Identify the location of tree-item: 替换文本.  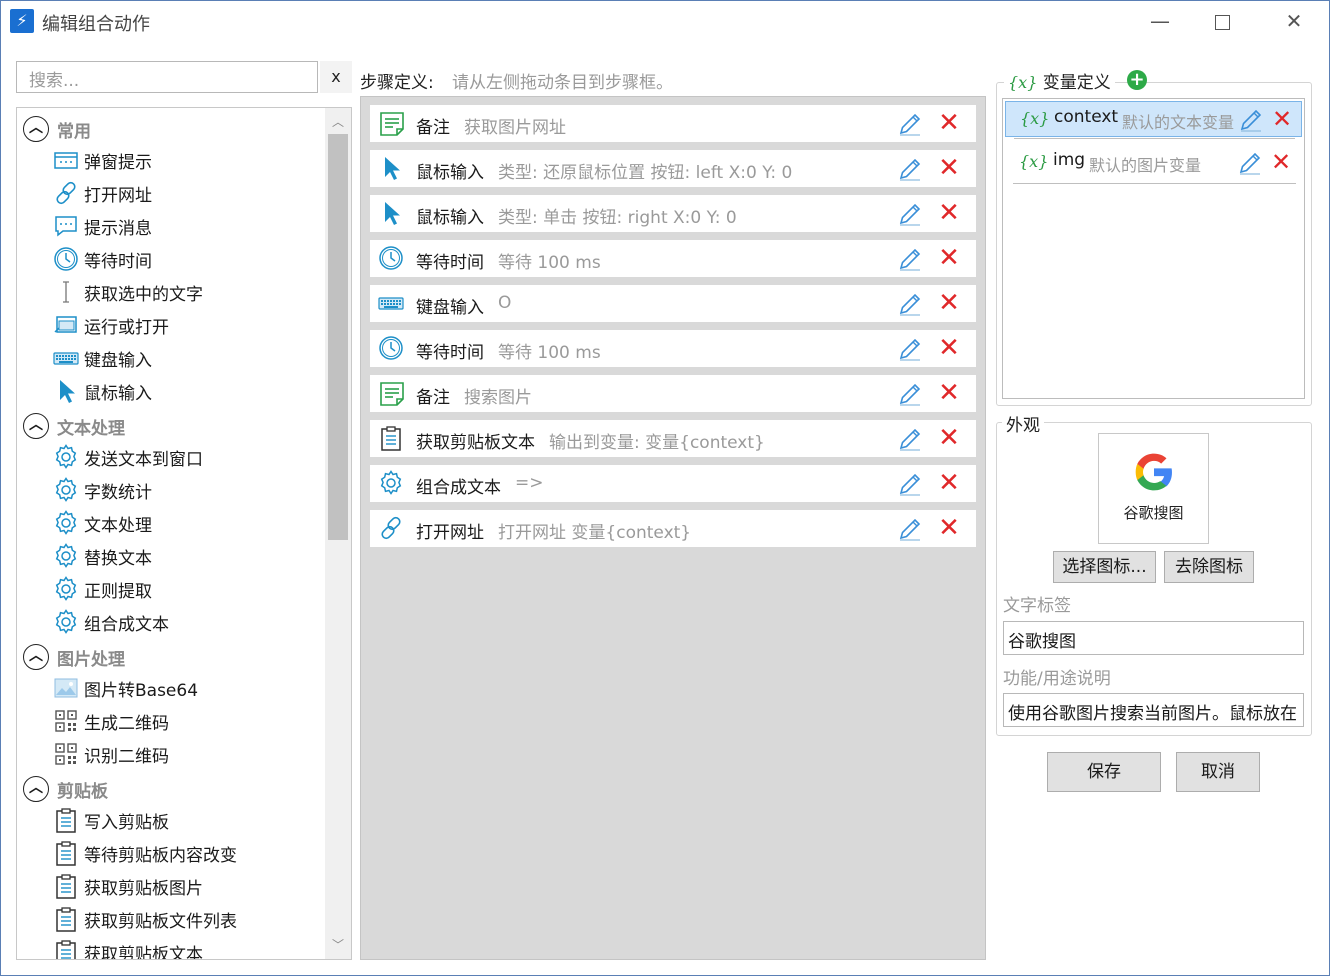
(170, 555).